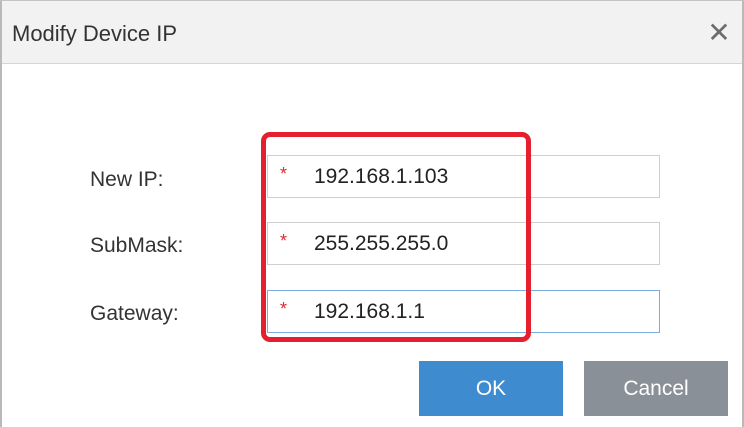  Describe the element at coordinates (369, 311) in the screenshot. I see `gateway-value: 192.168.1.1` at that location.